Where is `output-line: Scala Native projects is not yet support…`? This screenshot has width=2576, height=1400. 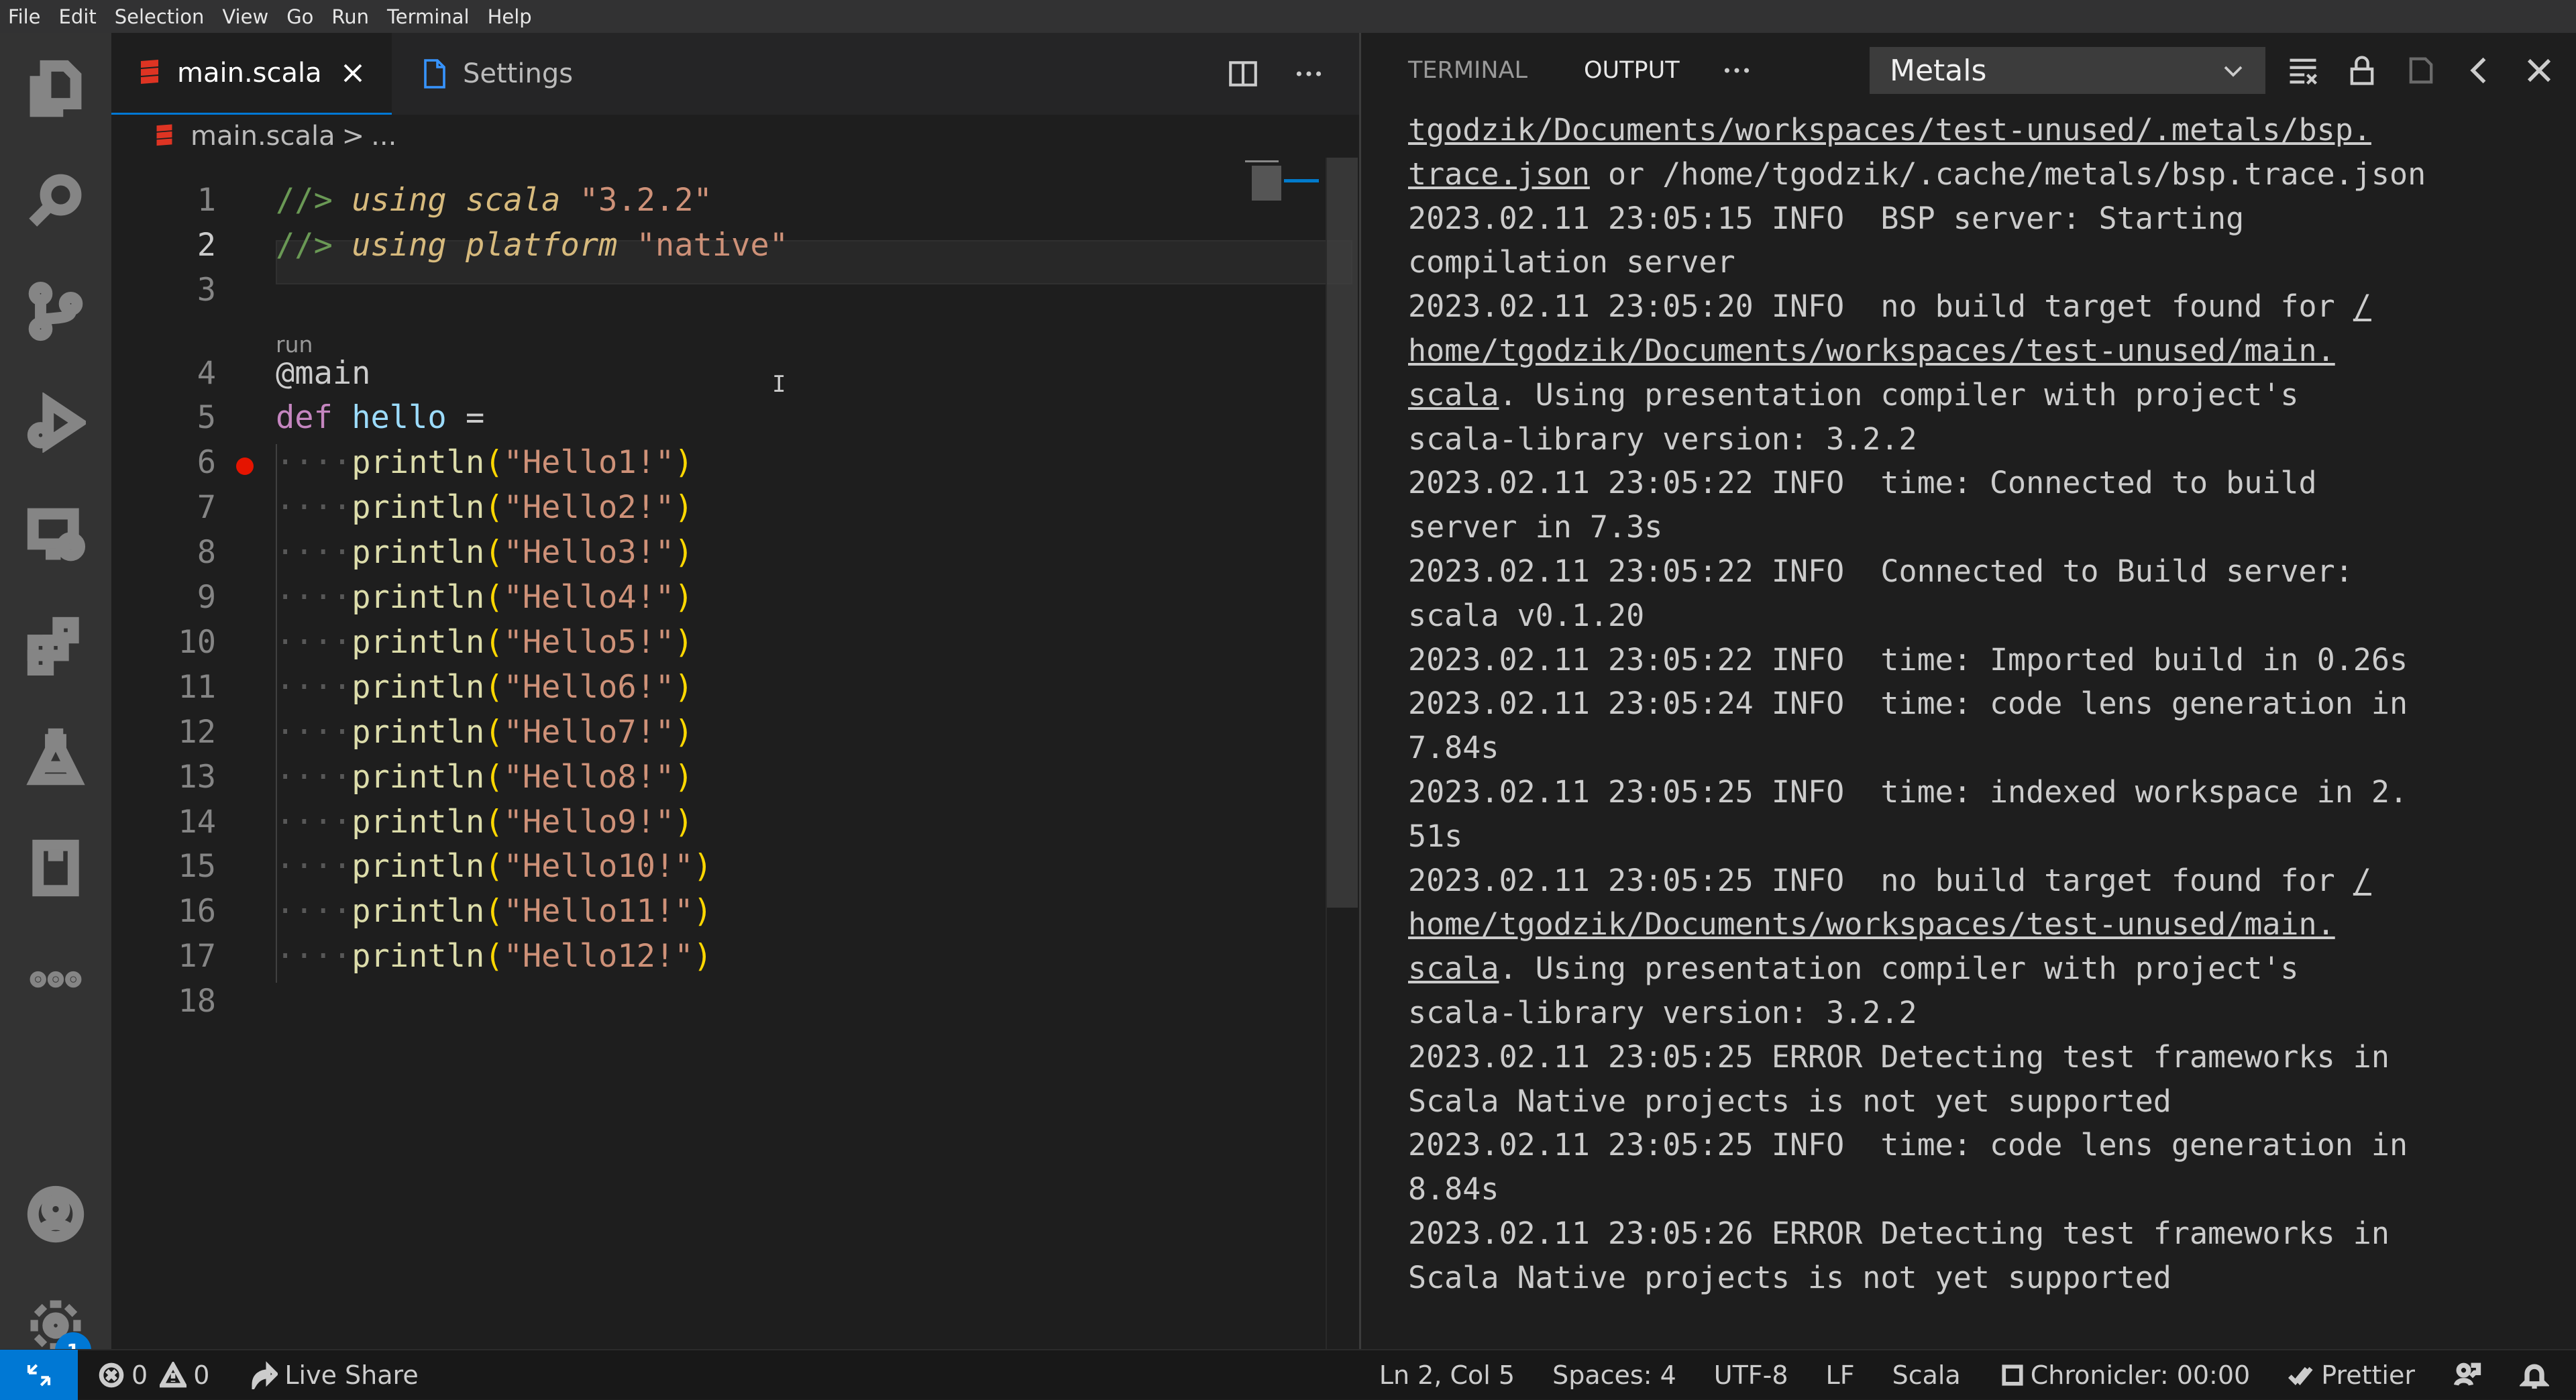 output-line: Scala Native projects is not yet support… is located at coordinates (1789, 1101).